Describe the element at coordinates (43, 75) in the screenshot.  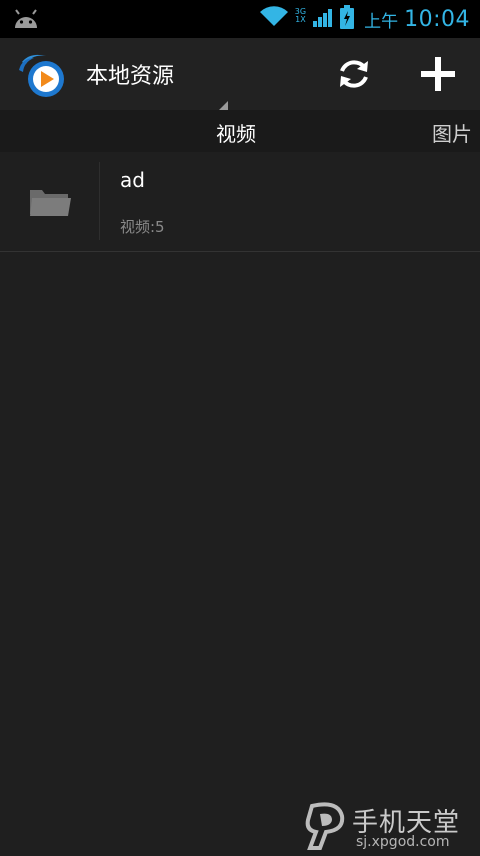
I see `app-logo-icon` at that location.